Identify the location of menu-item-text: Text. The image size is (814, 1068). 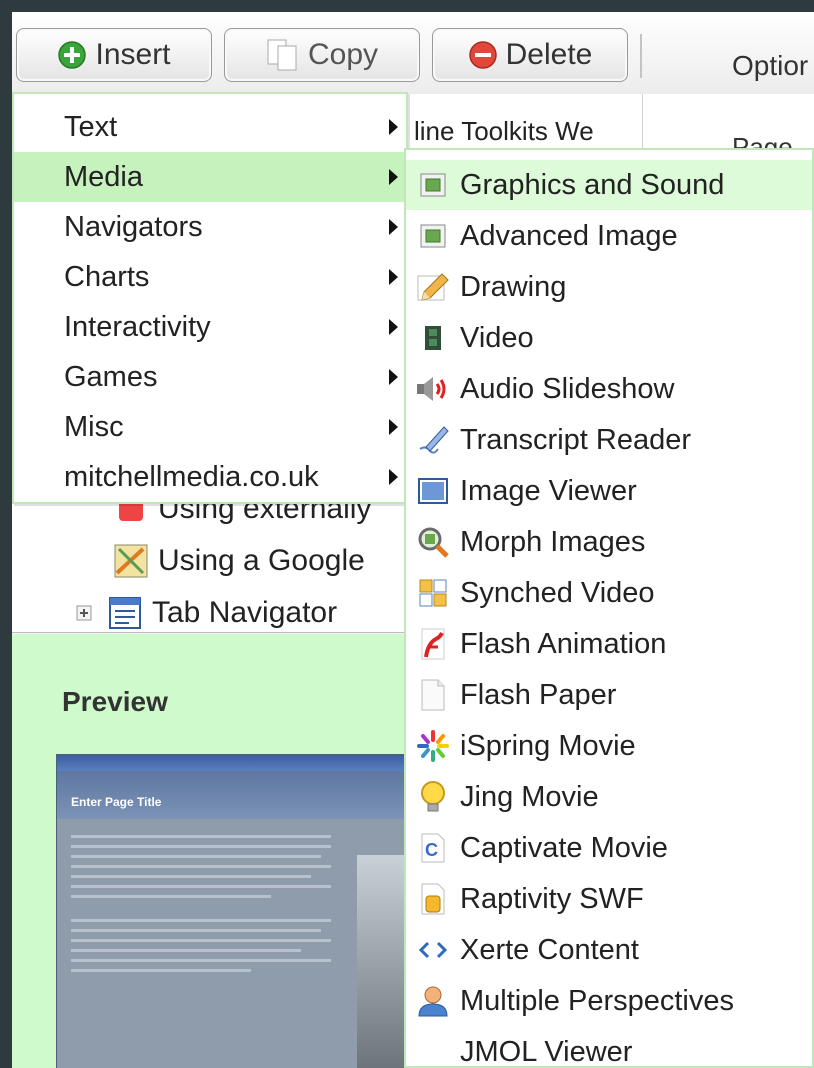
(210, 127).